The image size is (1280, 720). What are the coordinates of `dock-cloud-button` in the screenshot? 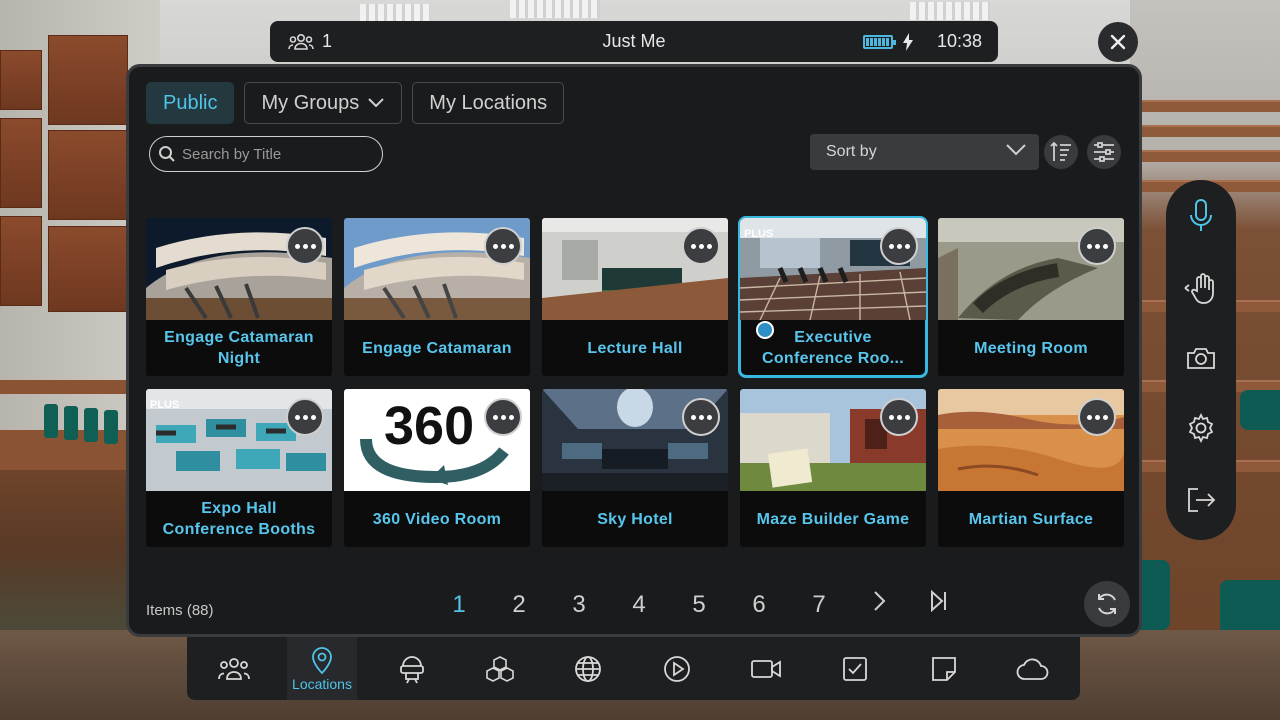 It's located at (1033, 668).